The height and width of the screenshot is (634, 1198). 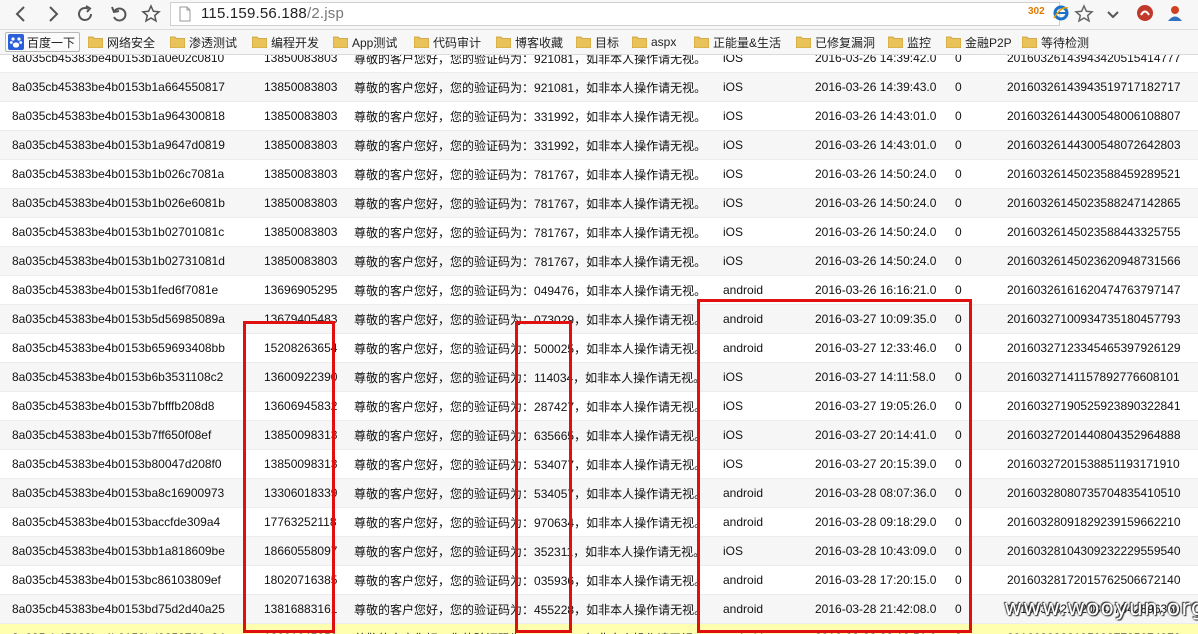 I want to click on bookmark-folder: 金融P2P, so click(x=979, y=42).